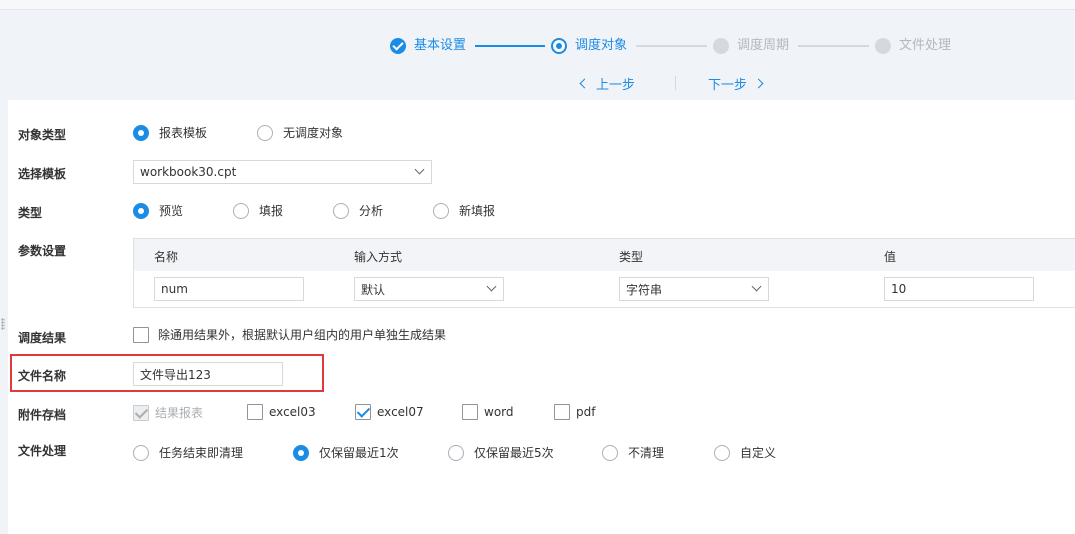 Image resolution: width=1075 pixels, height=534 pixels. I want to click on checkbox-label: 结果报表, so click(179, 413).